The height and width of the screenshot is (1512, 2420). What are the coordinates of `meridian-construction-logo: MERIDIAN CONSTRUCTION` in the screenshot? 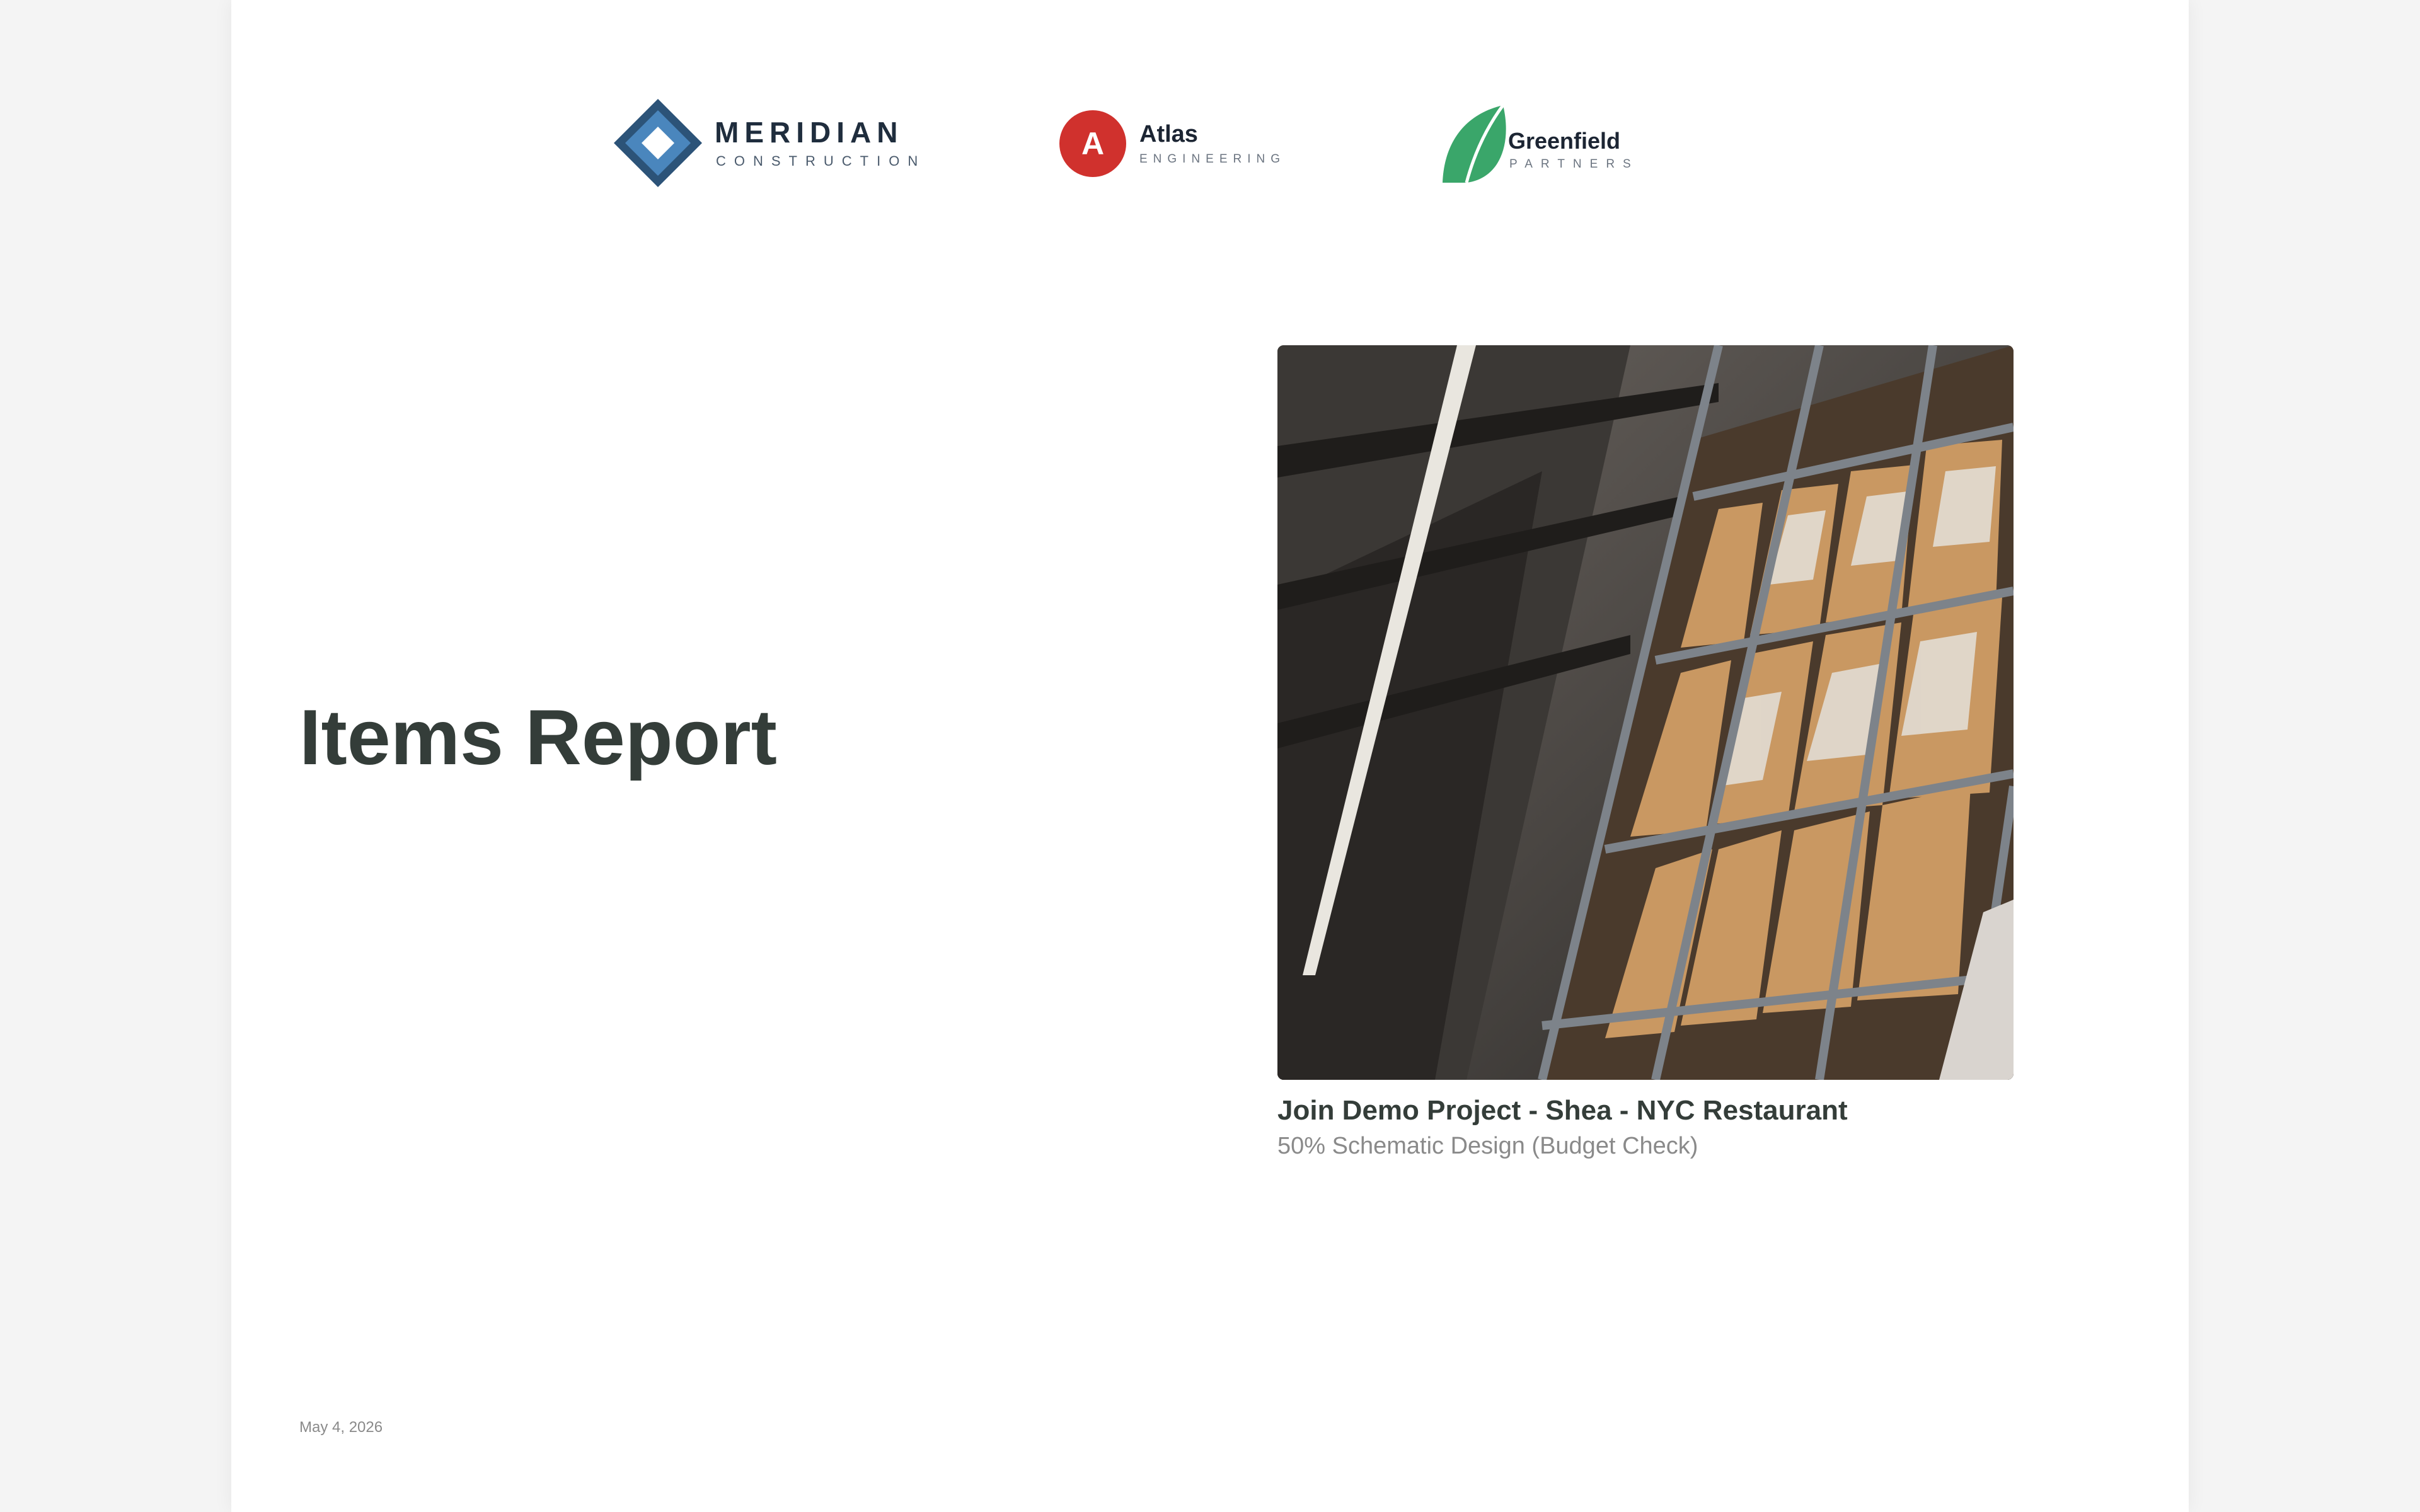 It's located at (765, 145).